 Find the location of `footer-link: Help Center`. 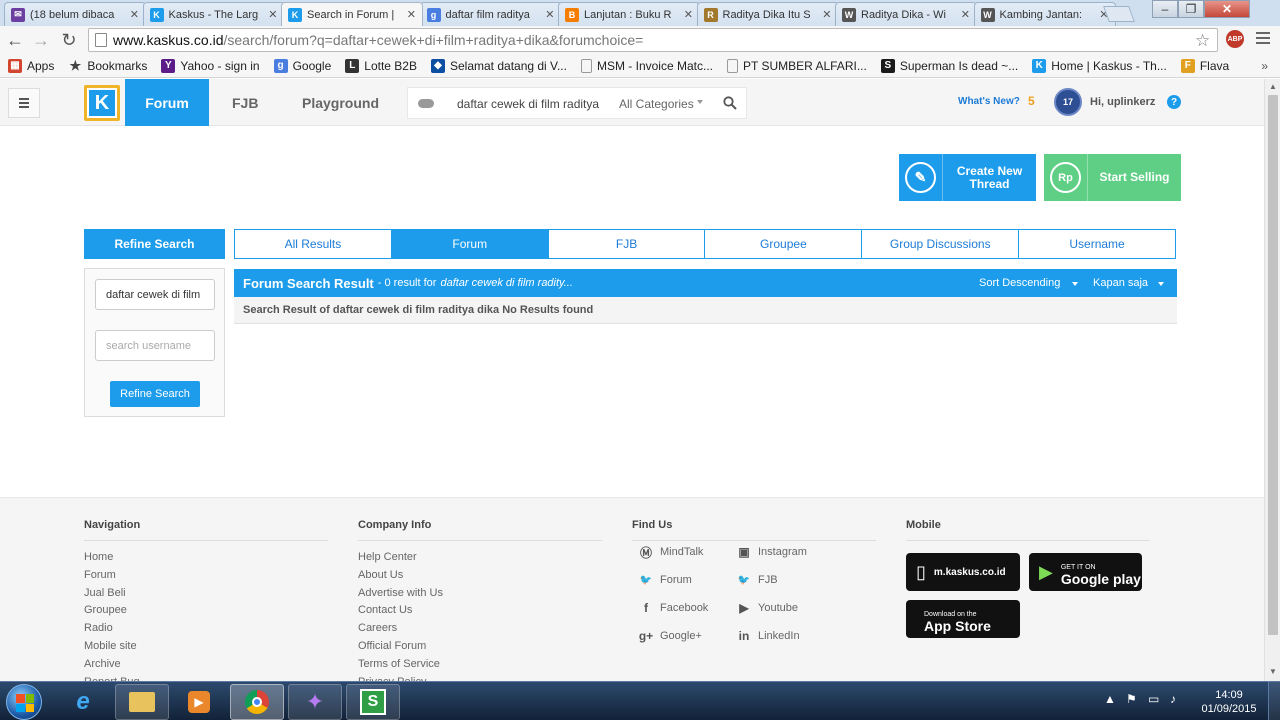

footer-link: Help Center is located at coordinates (480, 558).